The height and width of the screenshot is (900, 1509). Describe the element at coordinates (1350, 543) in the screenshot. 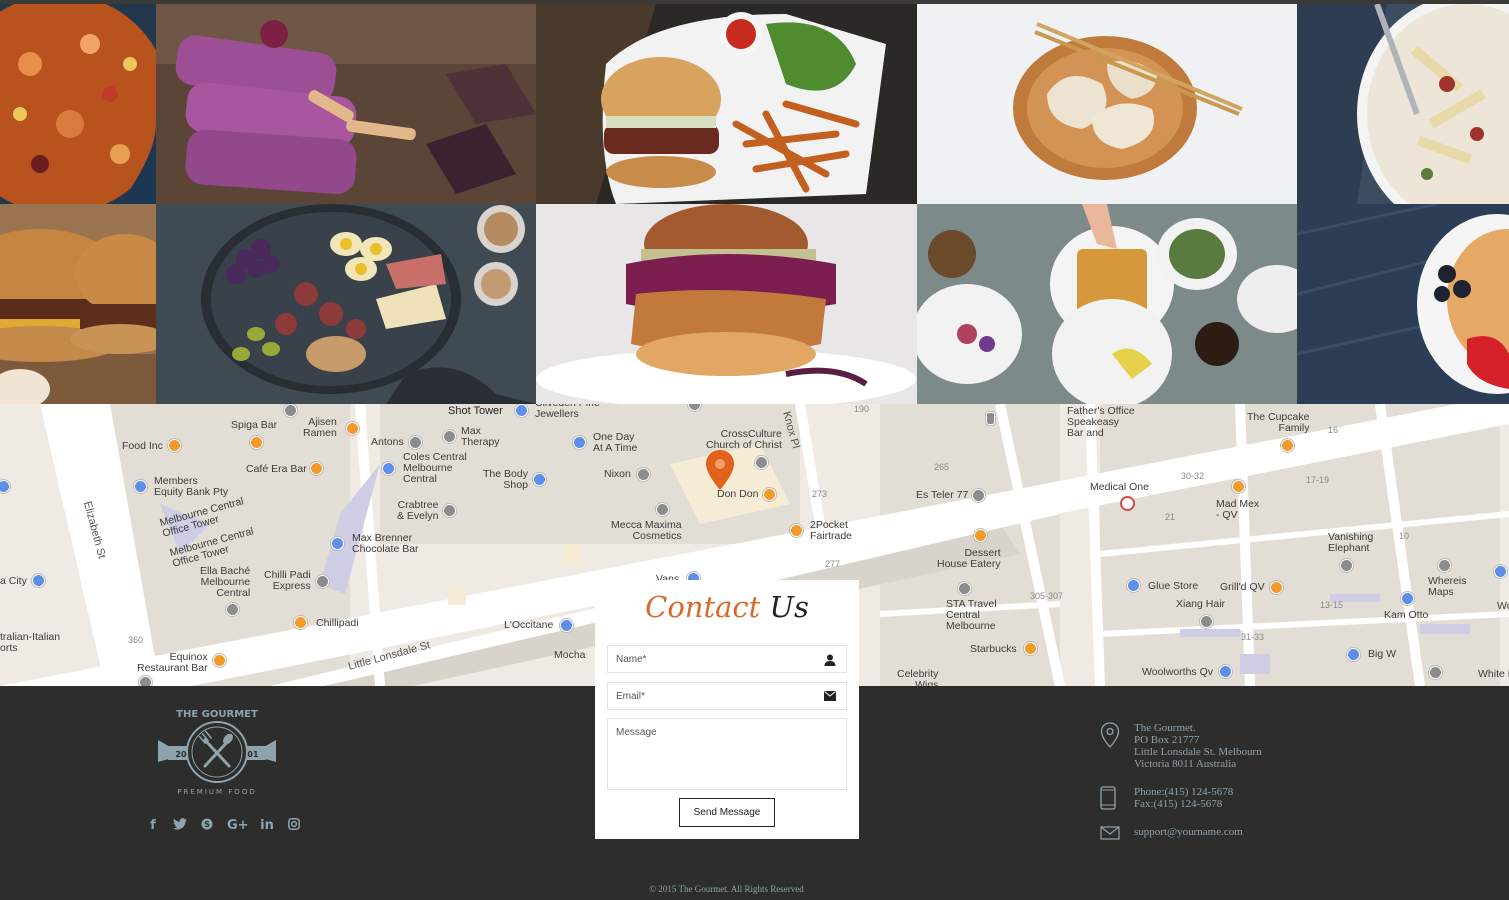

I see `map-poi: Vanishing Elephant` at that location.